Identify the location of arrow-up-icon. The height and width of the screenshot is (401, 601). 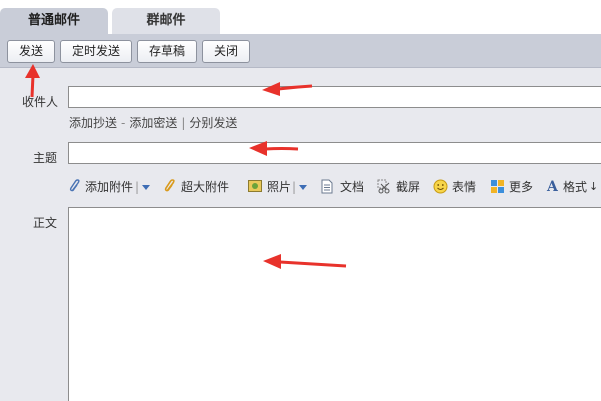
(32, 81).